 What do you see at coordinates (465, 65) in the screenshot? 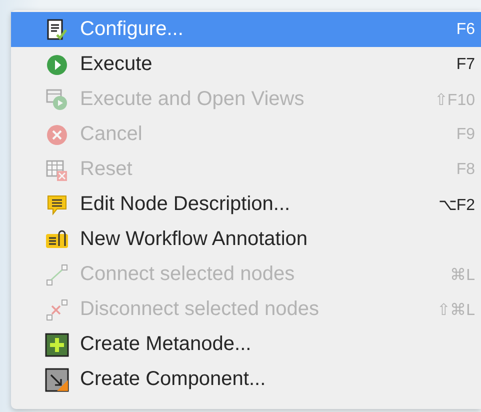
I see `shortcut-label: F7` at bounding box center [465, 65].